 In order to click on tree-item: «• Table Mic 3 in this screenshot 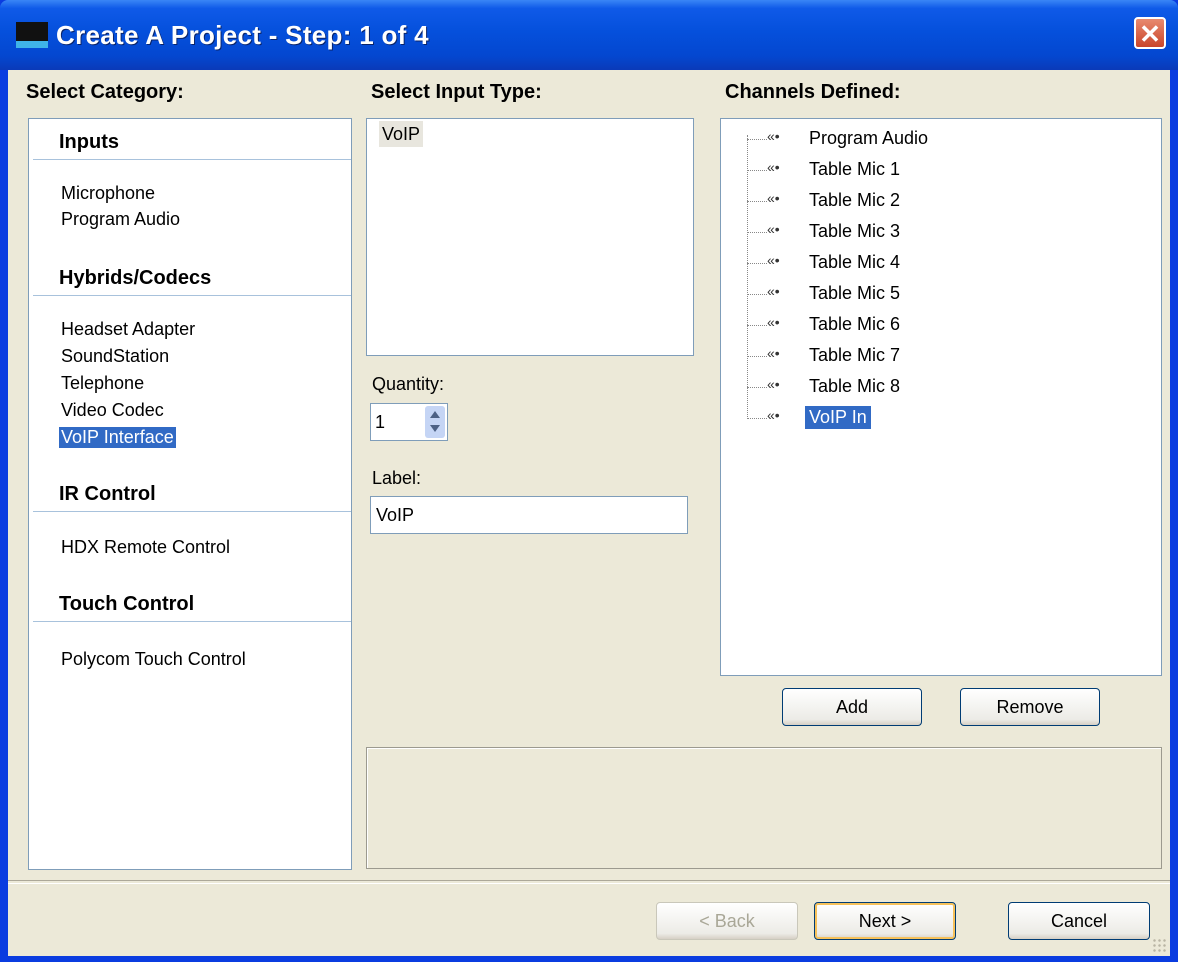, I will do `click(931, 233)`.